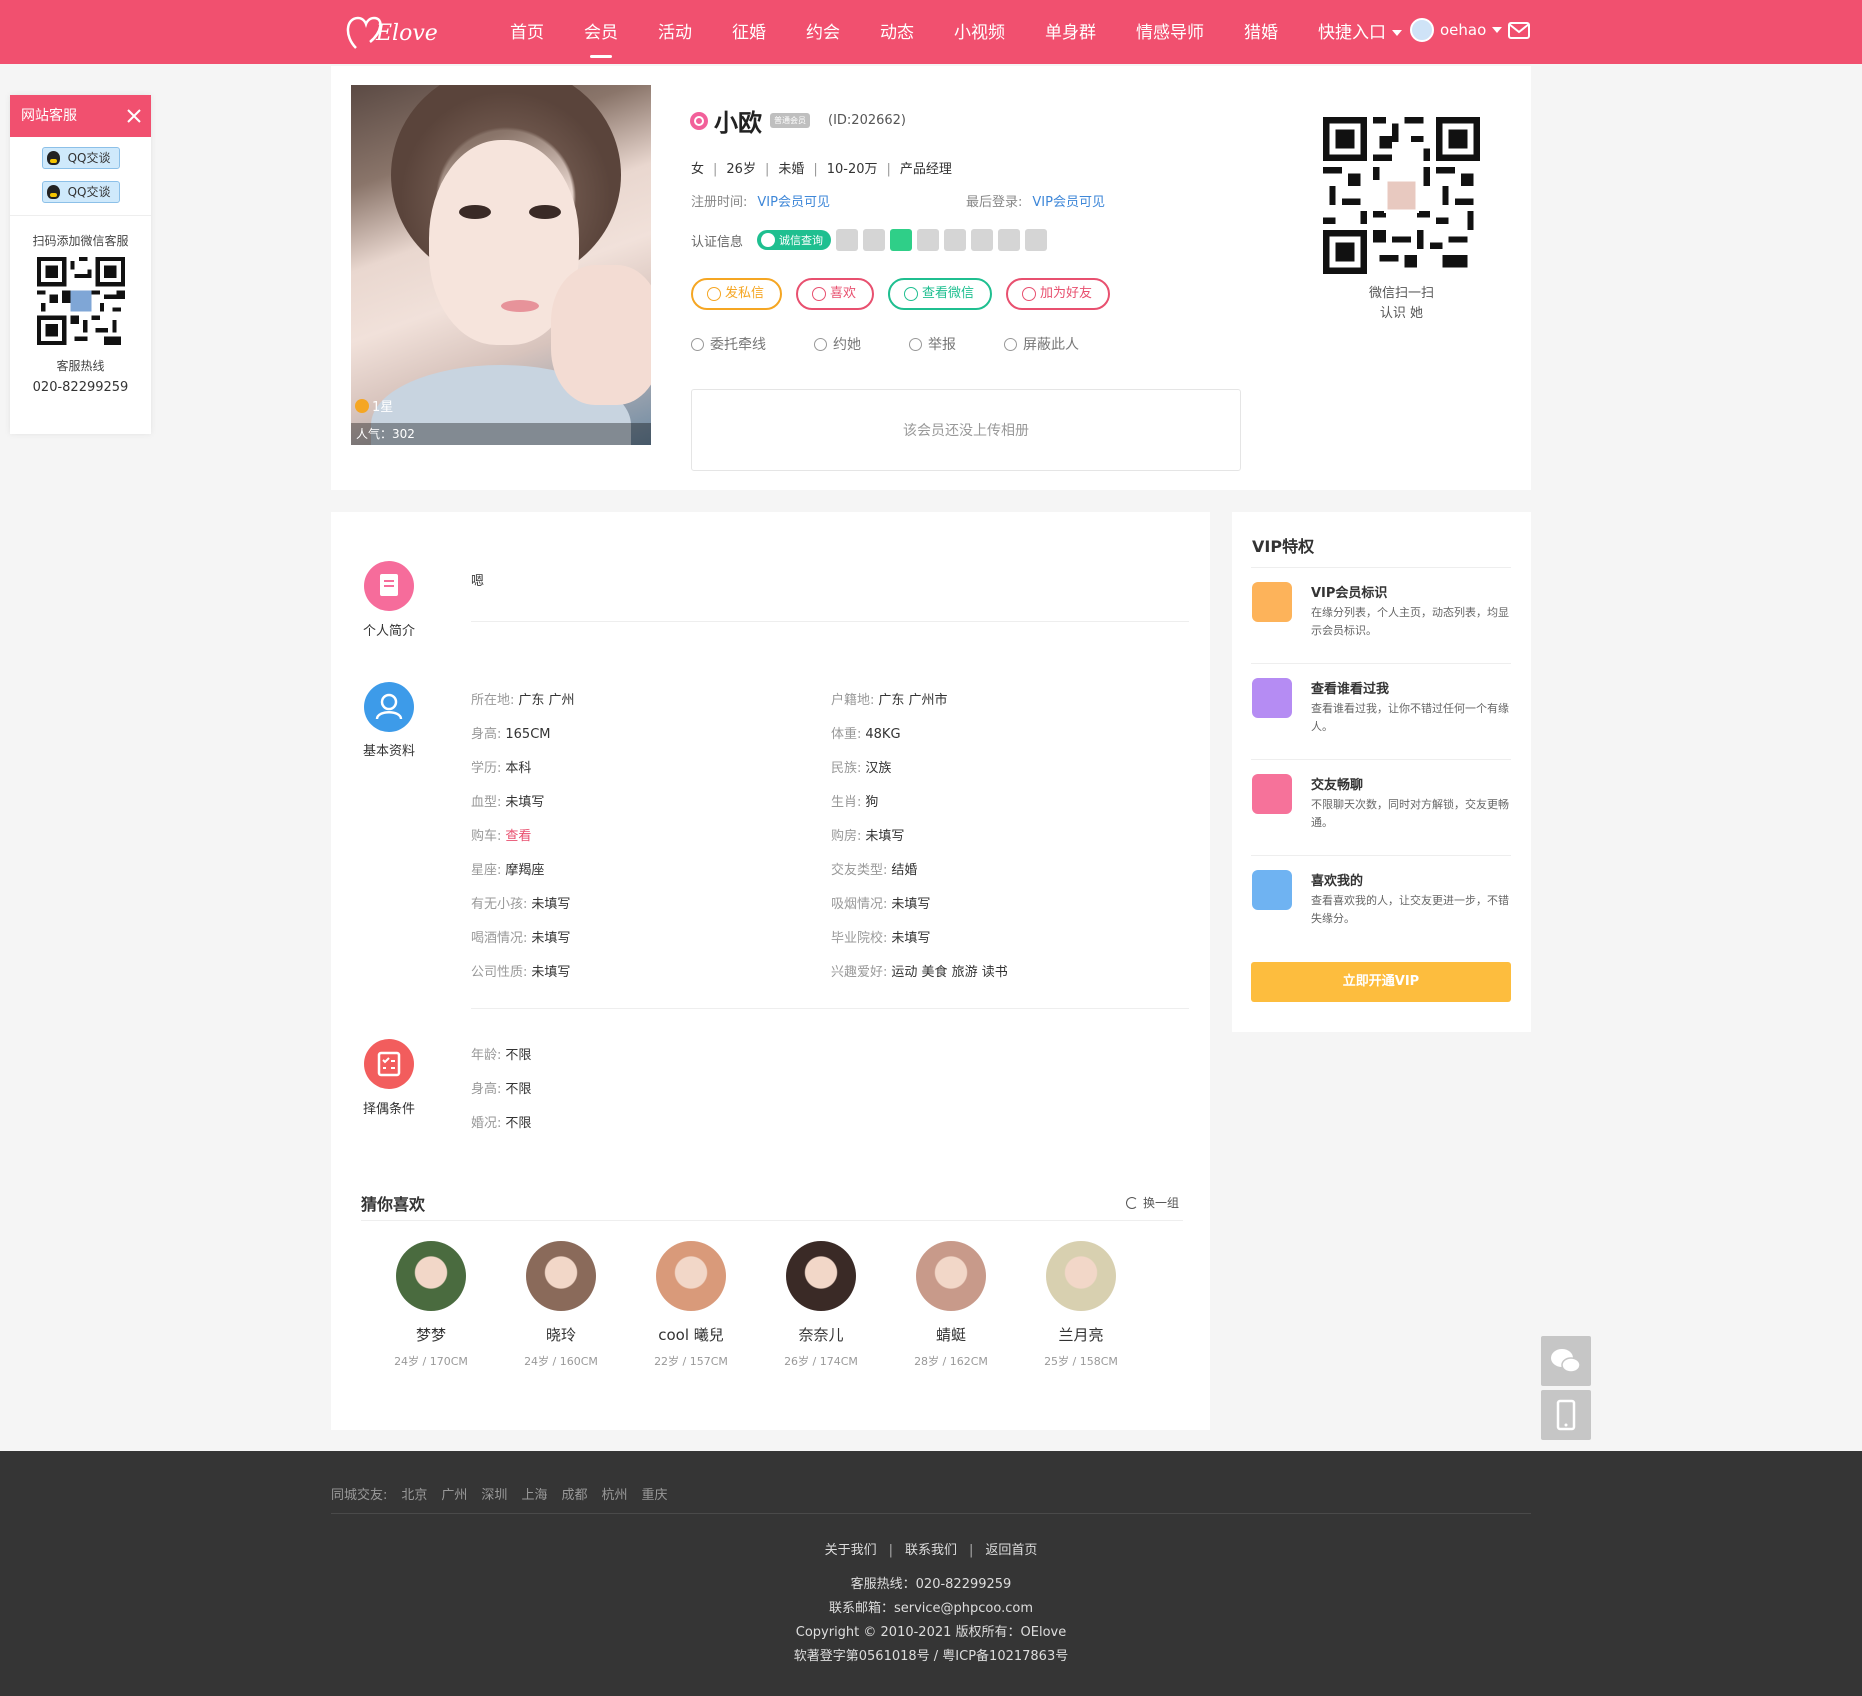  What do you see at coordinates (823, 32) in the screenshot?
I see `nav-dating: 约会` at bounding box center [823, 32].